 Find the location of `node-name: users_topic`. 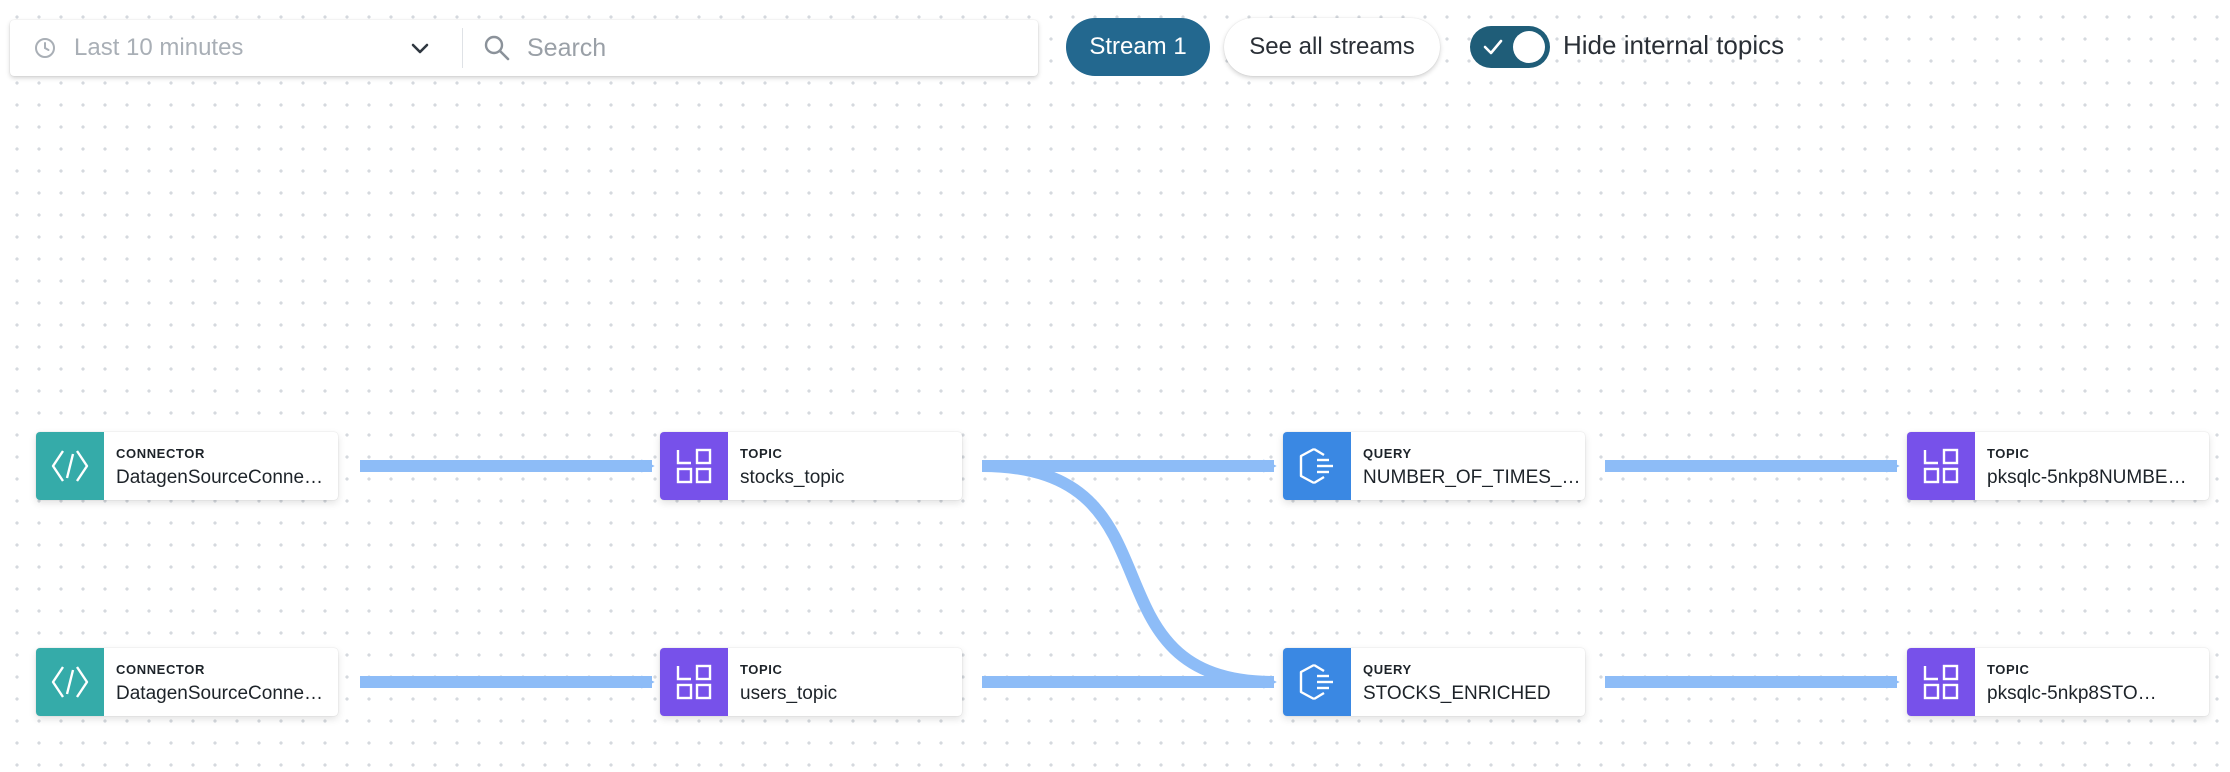

node-name: users_topic is located at coordinates (789, 693).